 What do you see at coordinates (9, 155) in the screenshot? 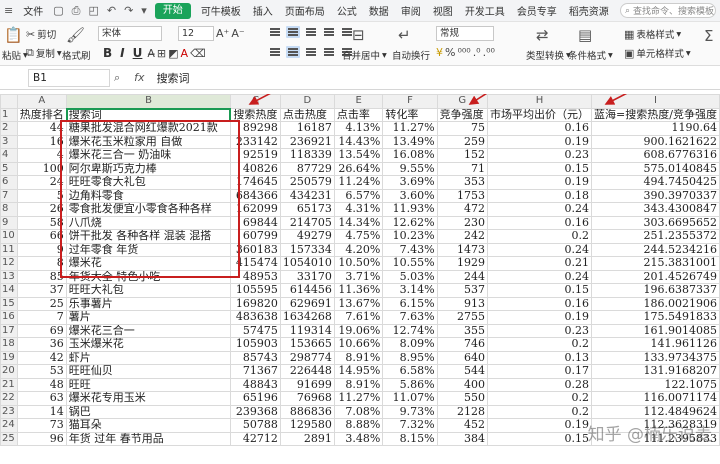
I see `row-header: 4` at bounding box center [9, 155].